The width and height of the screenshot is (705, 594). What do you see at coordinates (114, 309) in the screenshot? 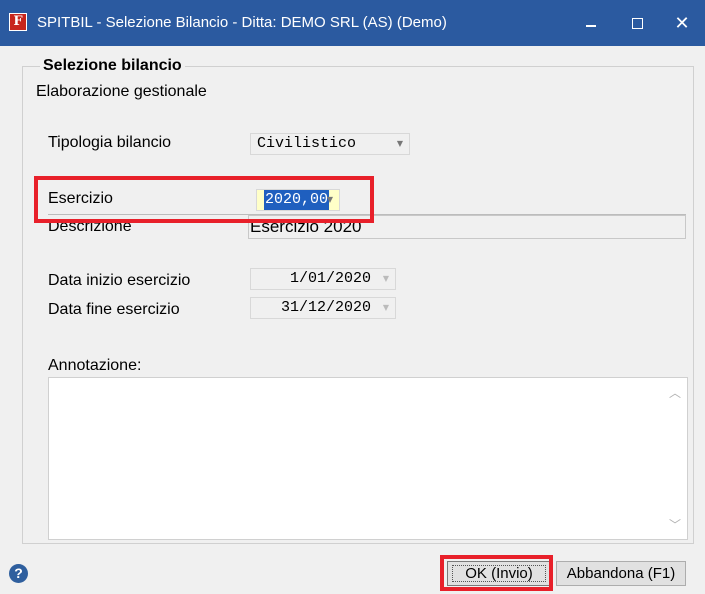
I see `data-fine-label: Data fine esercizio` at bounding box center [114, 309].